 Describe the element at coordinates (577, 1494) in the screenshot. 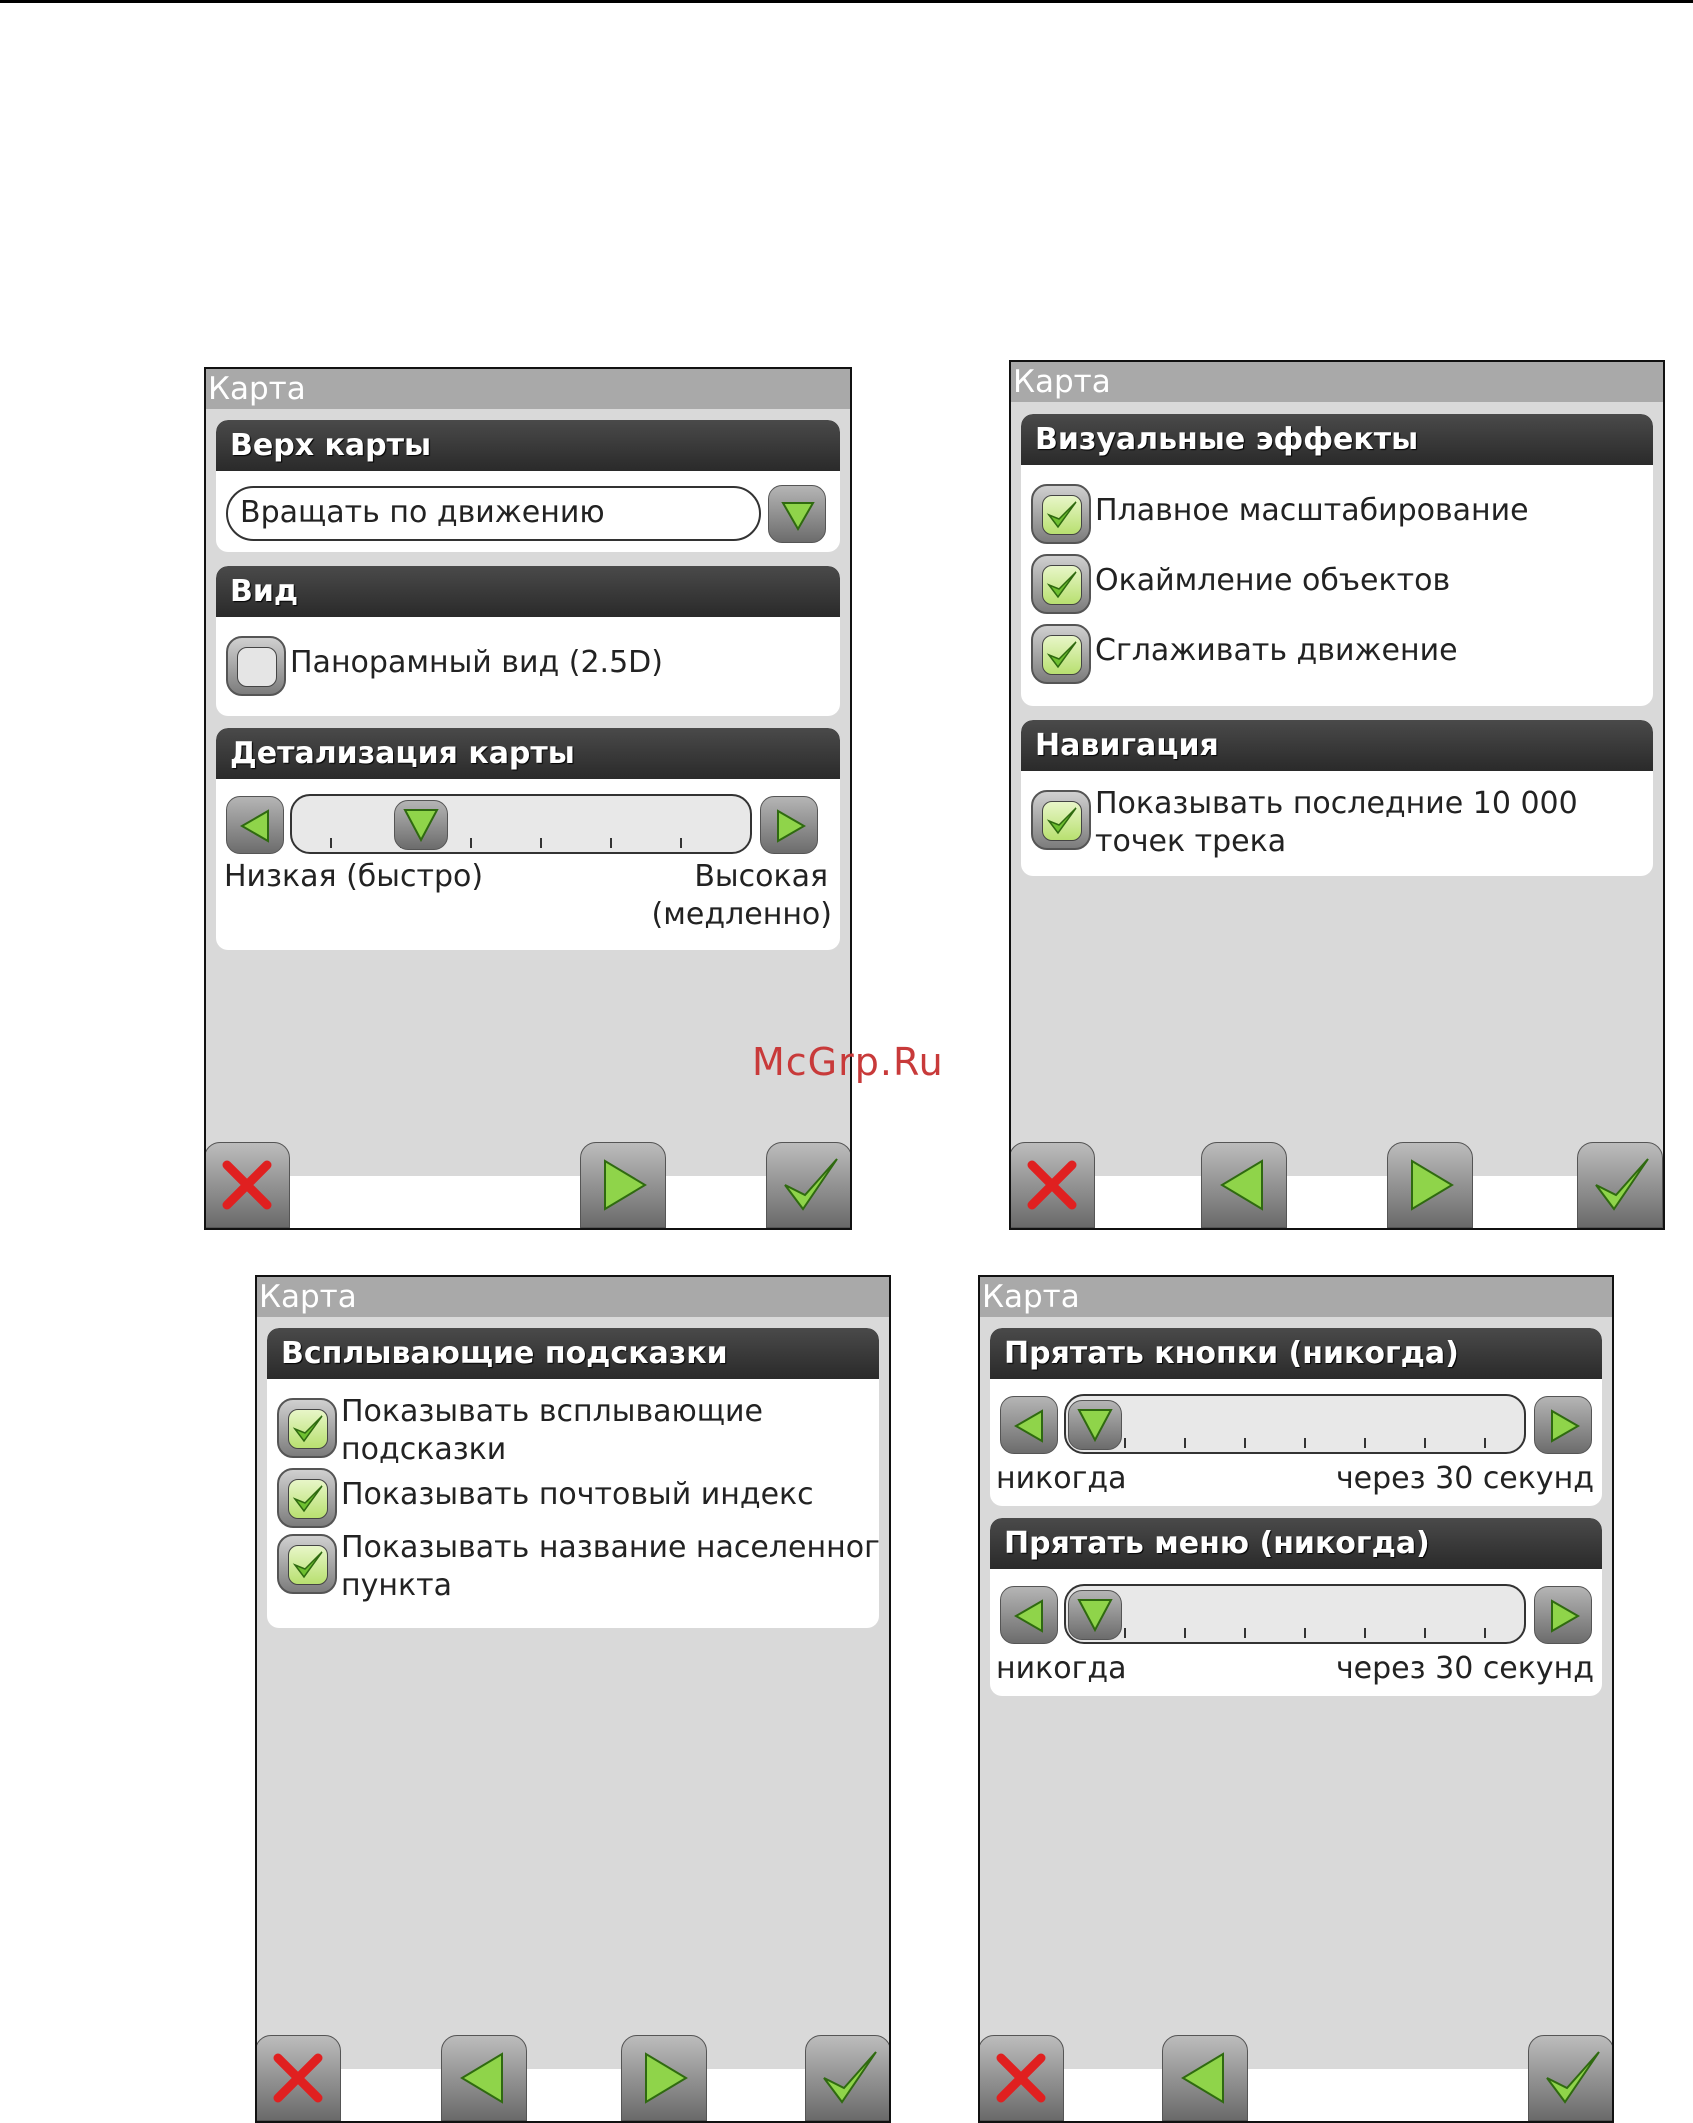

I see `checkbox-label: Показывать почтовый индекс` at that location.